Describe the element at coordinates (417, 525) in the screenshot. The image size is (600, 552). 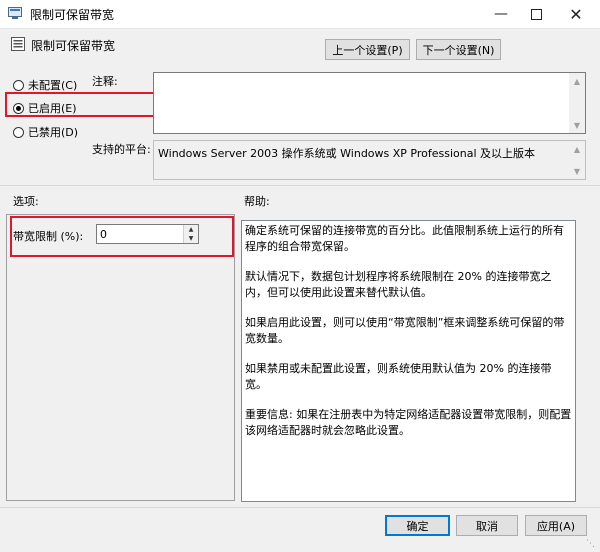
I see `ok-button: 确定` at that location.